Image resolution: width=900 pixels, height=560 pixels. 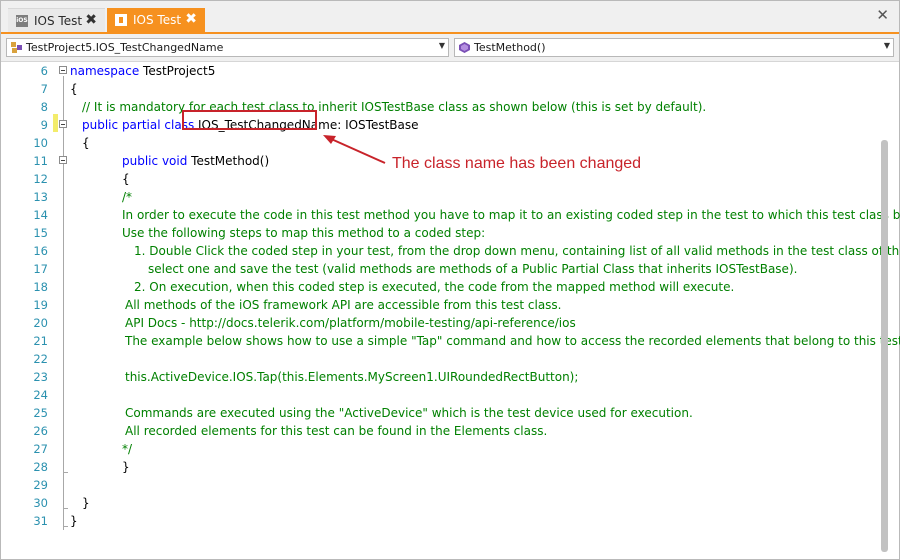 I want to click on code-text: public void TestMethod(), so click(x=195, y=161).